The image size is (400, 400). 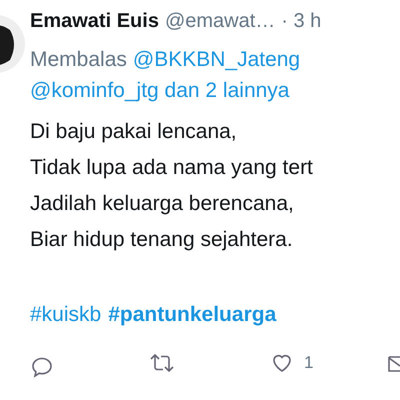 I want to click on tweet-text-line: Tidak lupa ada nama yang tert, so click(x=171, y=168).